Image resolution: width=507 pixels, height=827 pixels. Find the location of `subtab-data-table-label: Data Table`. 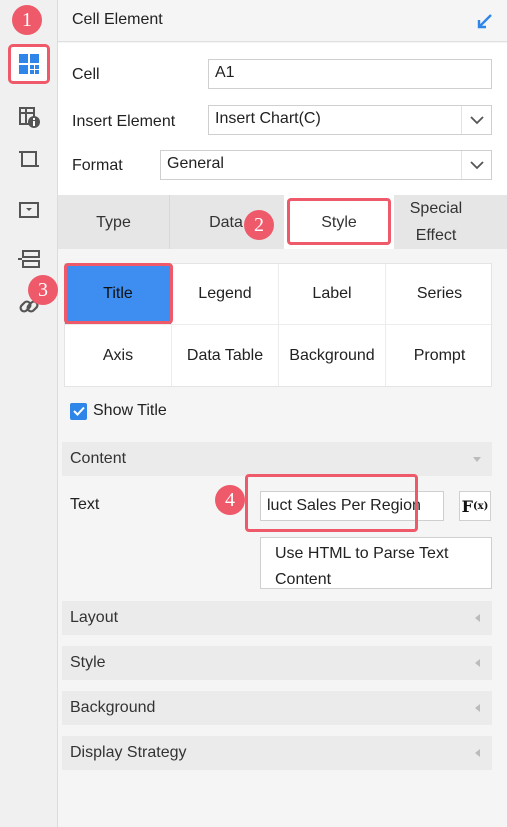

subtab-data-table-label: Data Table is located at coordinates (225, 355).